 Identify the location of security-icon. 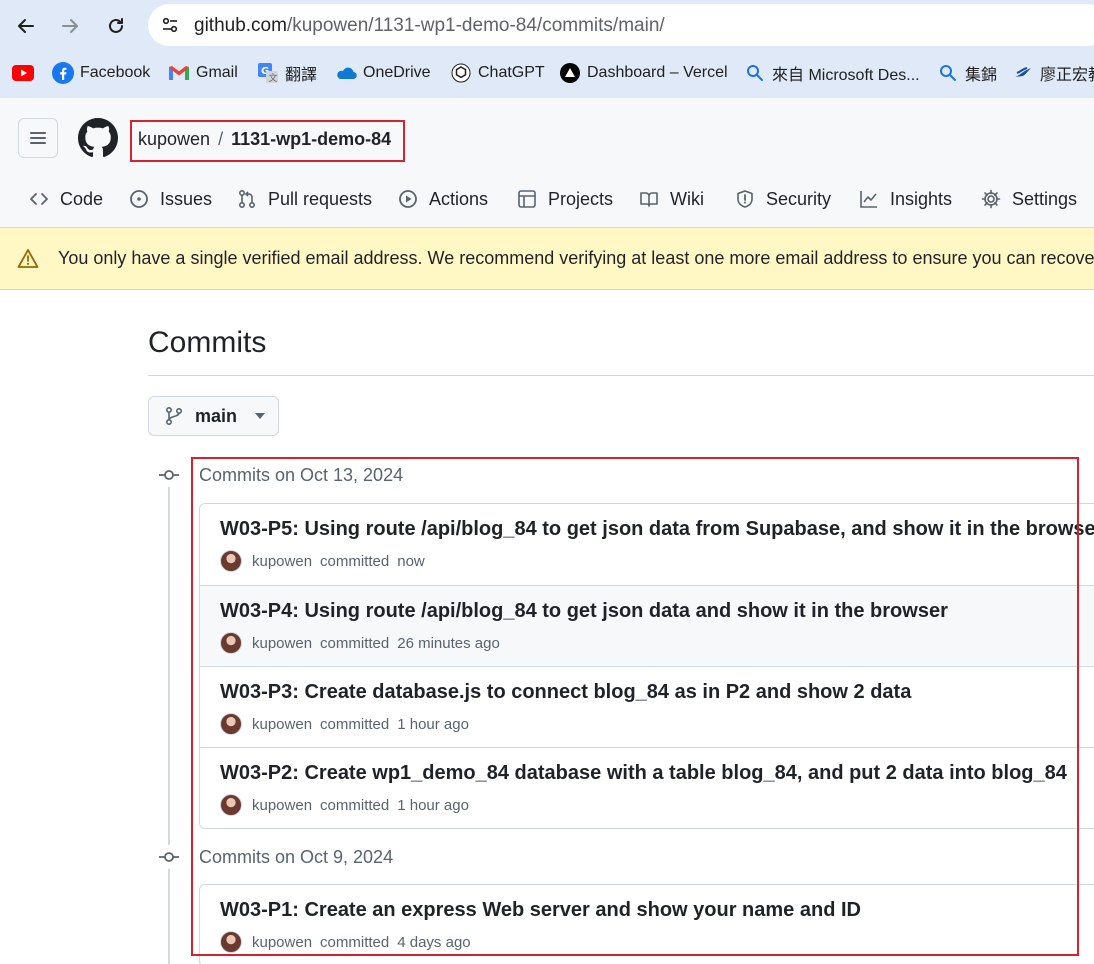
(745, 199).